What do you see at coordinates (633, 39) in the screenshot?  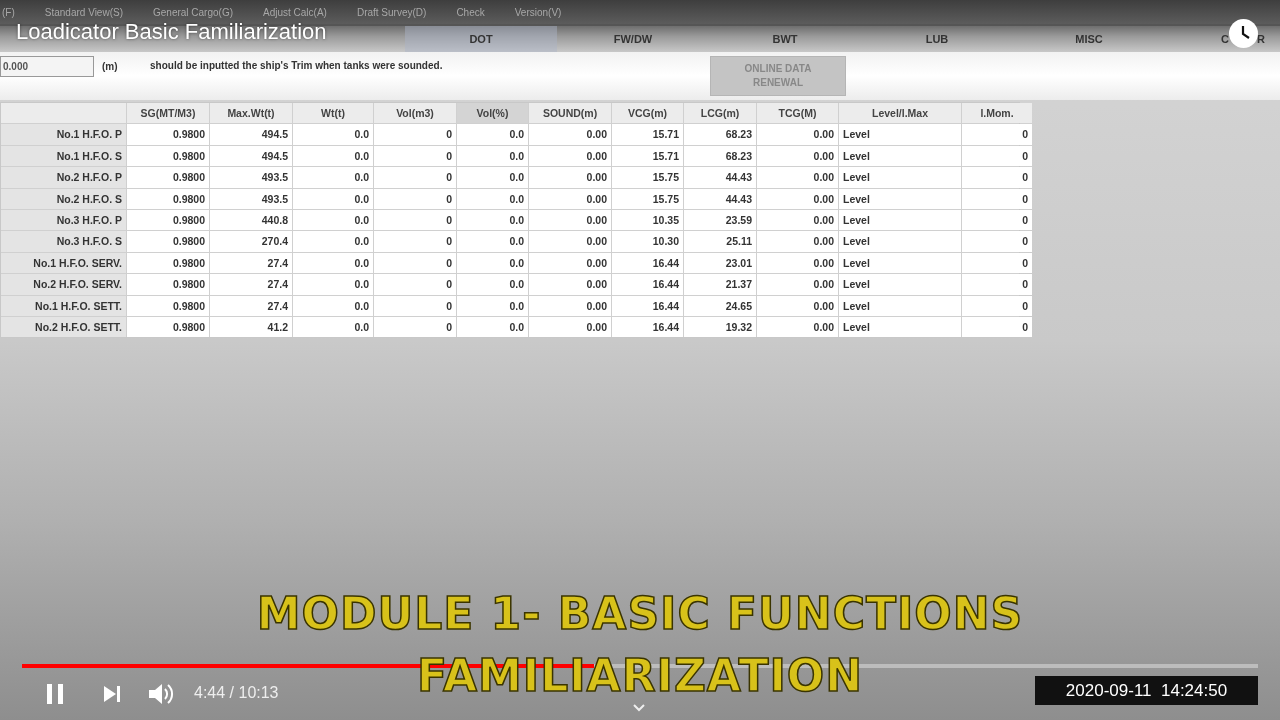 I see `tab: FW/DW` at bounding box center [633, 39].